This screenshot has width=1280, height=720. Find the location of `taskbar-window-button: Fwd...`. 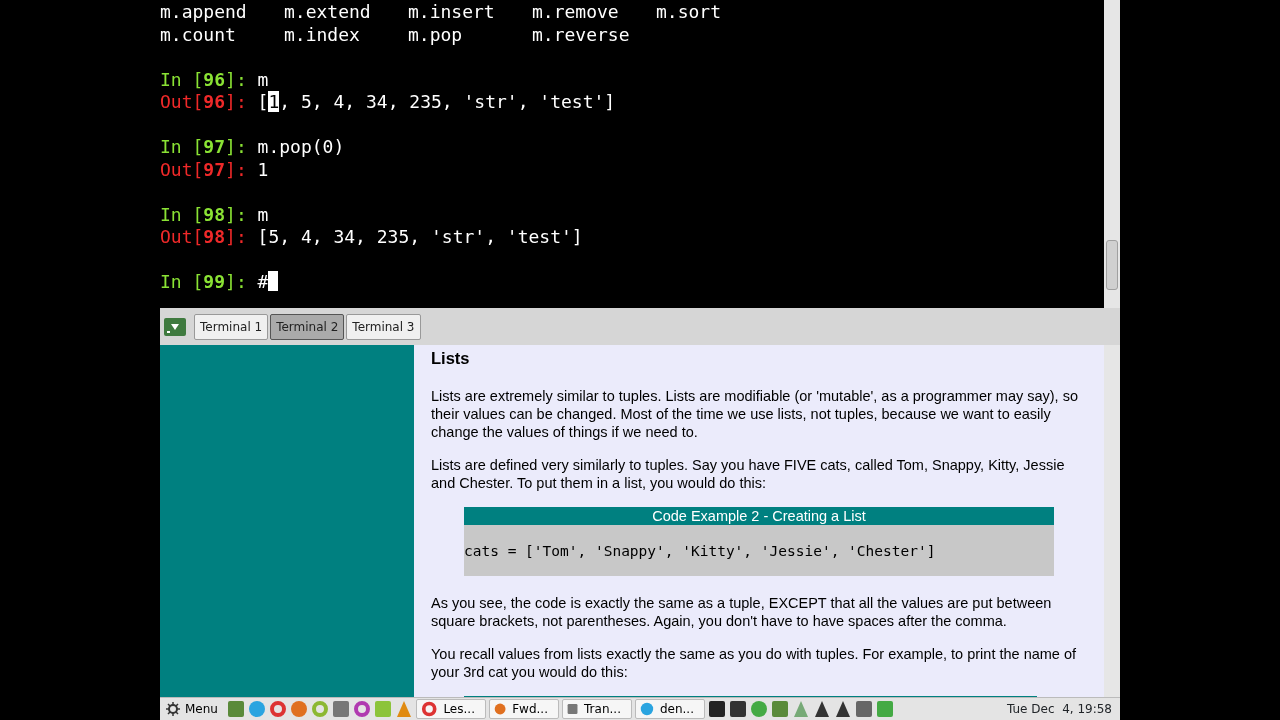

taskbar-window-button: Fwd... is located at coordinates (523, 709).